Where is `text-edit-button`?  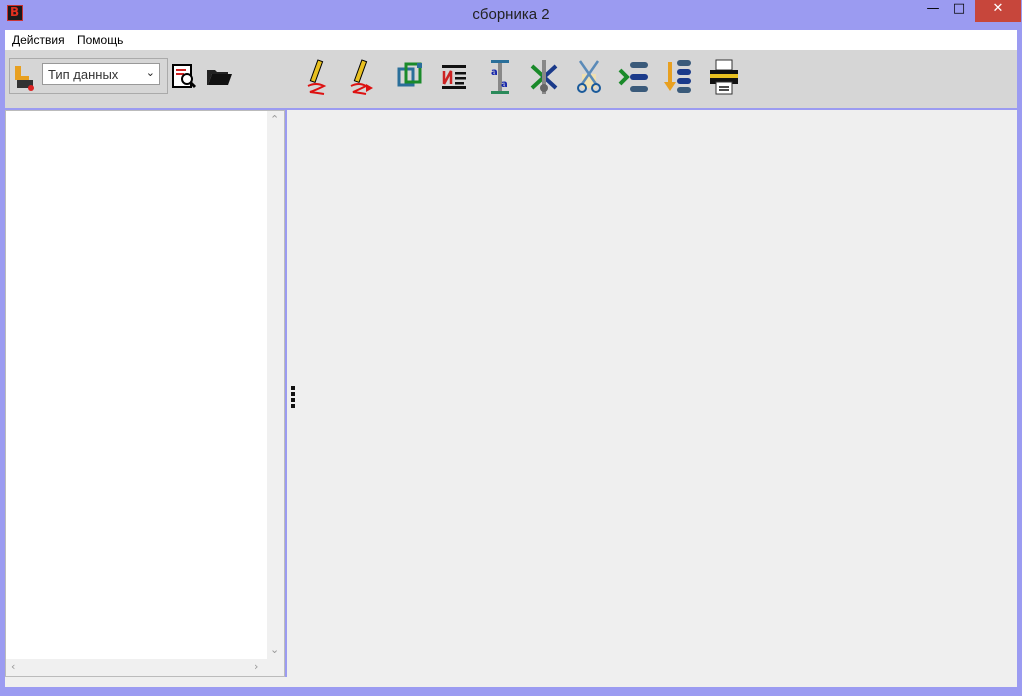
text-edit-button is located at coordinates (454, 77).